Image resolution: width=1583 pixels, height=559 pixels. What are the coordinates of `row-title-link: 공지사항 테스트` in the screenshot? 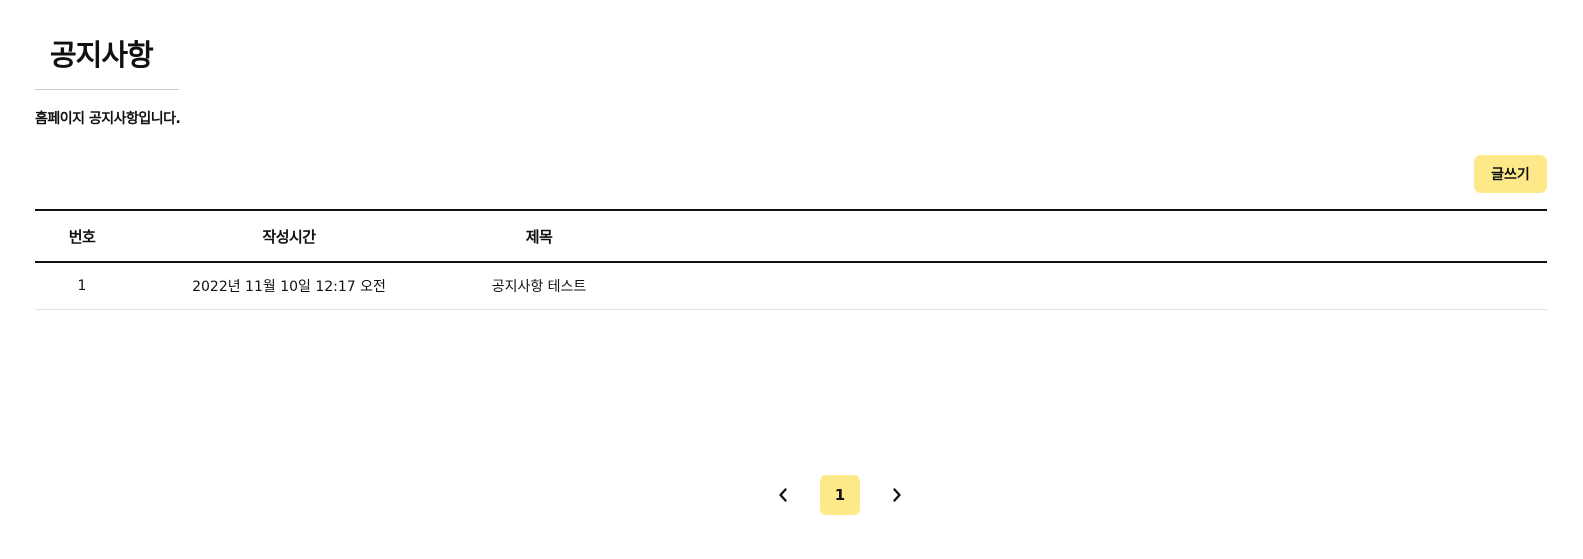 It's located at (539, 286).